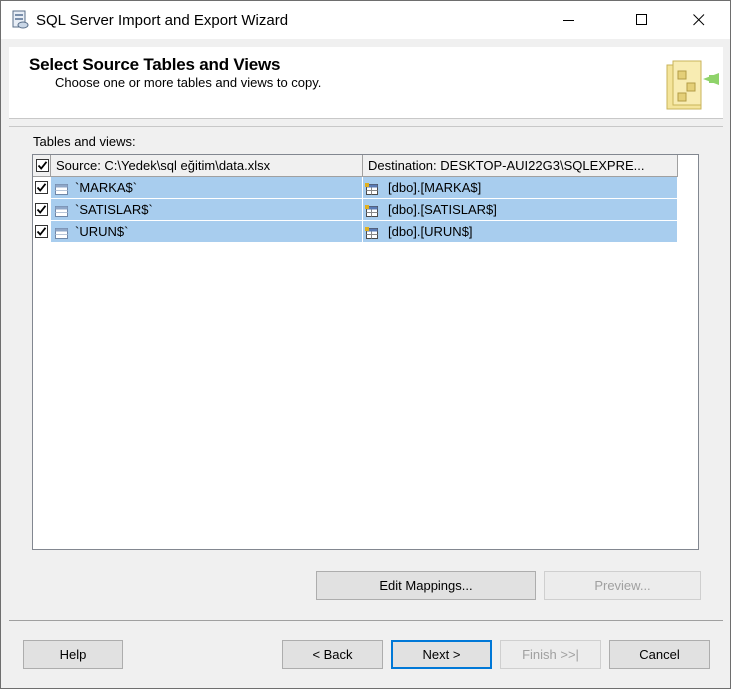 This screenshot has width=731, height=689. What do you see at coordinates (366, 620) in the screenshot?
I see `footer-separator` at bounding box center [366, 620].